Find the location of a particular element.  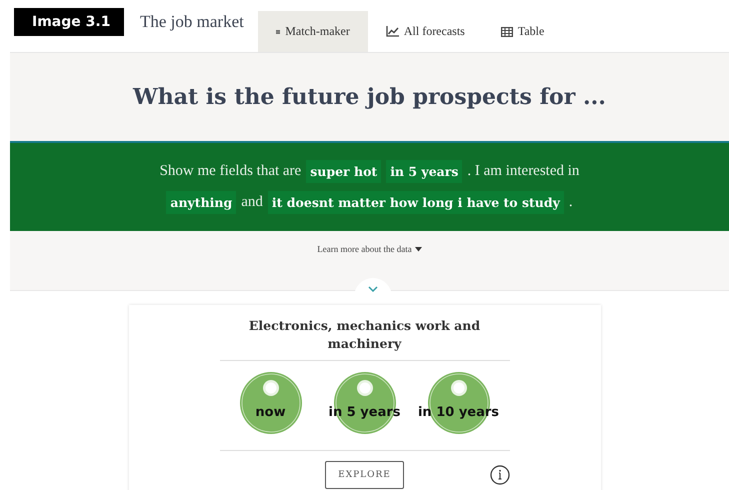

choice-dropdown: super hot is located at coordinates (344, 171).